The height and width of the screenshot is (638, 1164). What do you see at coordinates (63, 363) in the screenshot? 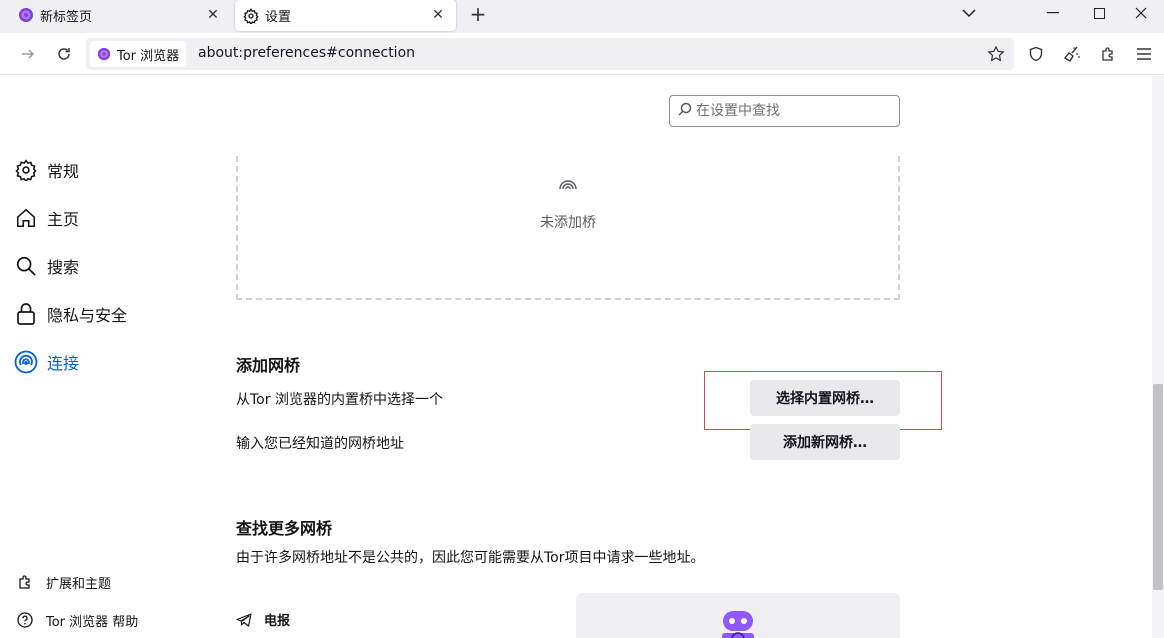
I see `sidebar-item-label: 连接` at bounding box center [63, 363].